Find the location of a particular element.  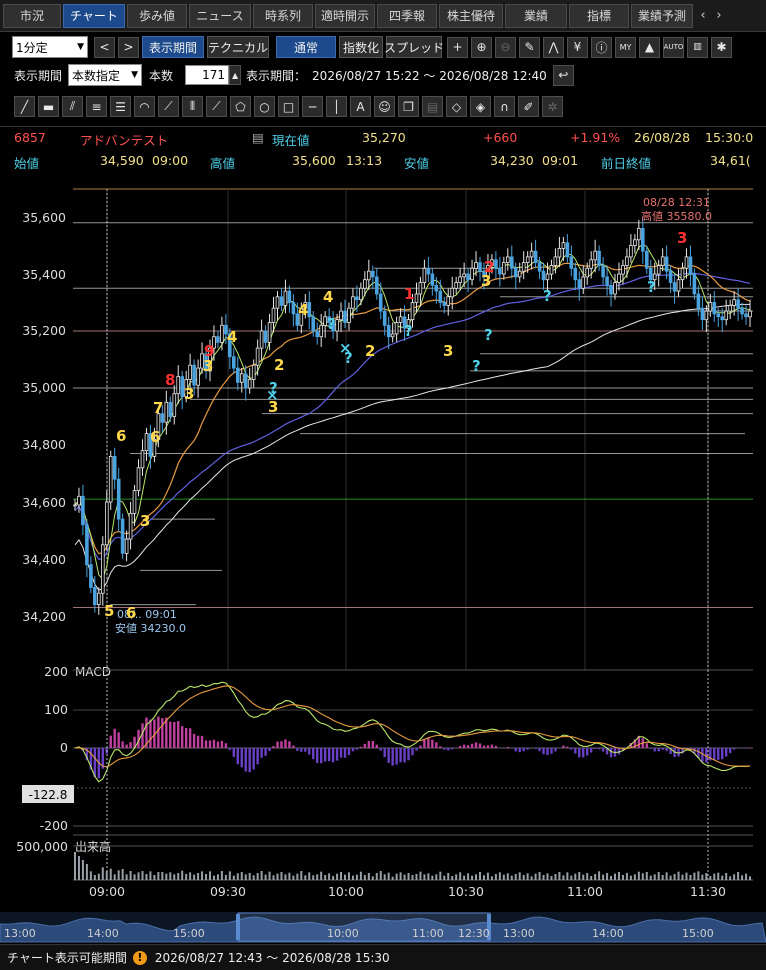

auto-icon: AUTO is located at coordinates (673, 47).